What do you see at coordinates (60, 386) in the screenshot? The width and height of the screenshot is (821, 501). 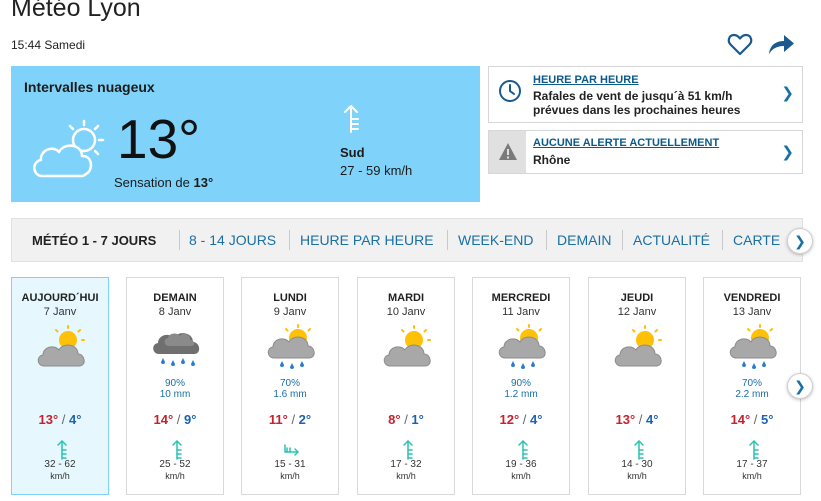 I see `day-card: AUJOURD´HUI 7 Janv 13° / 4° 32 - 62 km/h` at bounding box center [60, 386].